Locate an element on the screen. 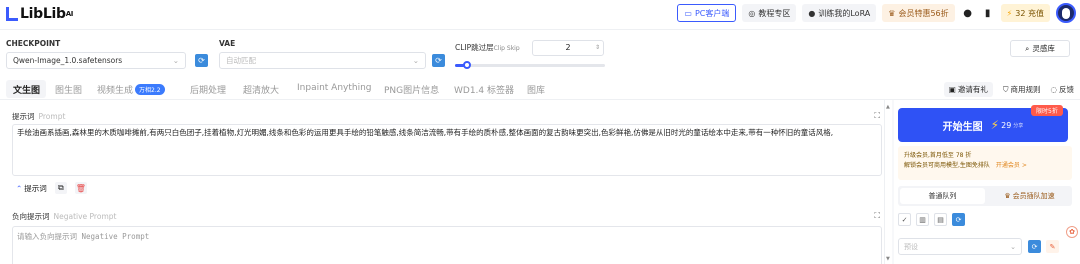 Image resolution: width=1080 pixels, height=264 pixels. negative-prompt-textarea: 请输入负向提示词 Negative Prompt is located at coordinates (447, 245).